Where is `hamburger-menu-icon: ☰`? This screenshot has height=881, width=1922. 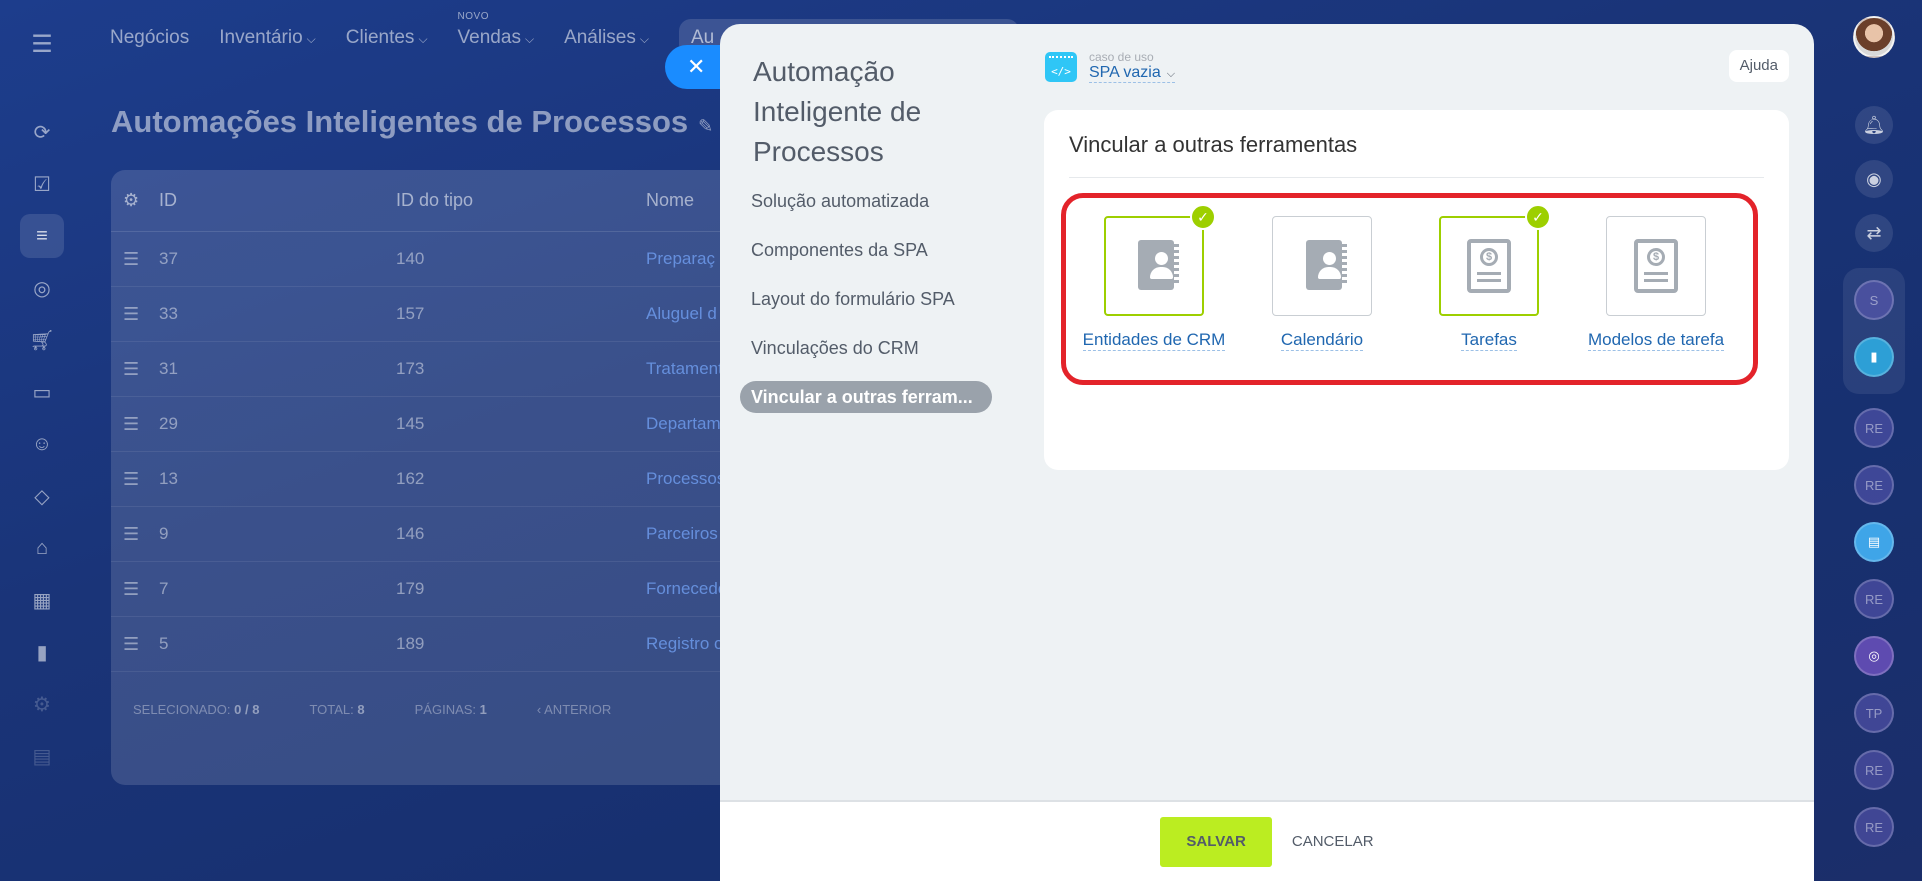
hamburger-menu-icon: ☰ is located at coordinates (42, 44).